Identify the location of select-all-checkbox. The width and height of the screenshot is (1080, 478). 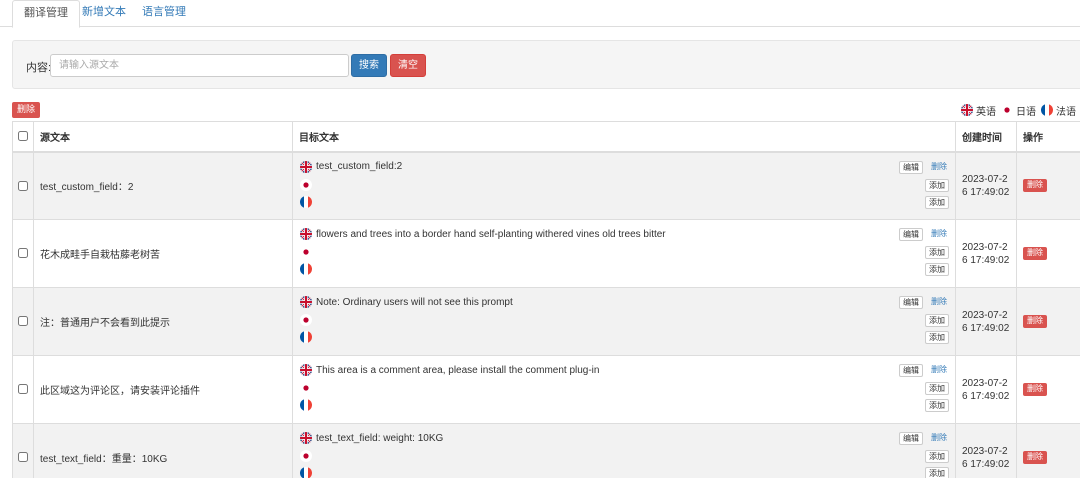
(23, 136).